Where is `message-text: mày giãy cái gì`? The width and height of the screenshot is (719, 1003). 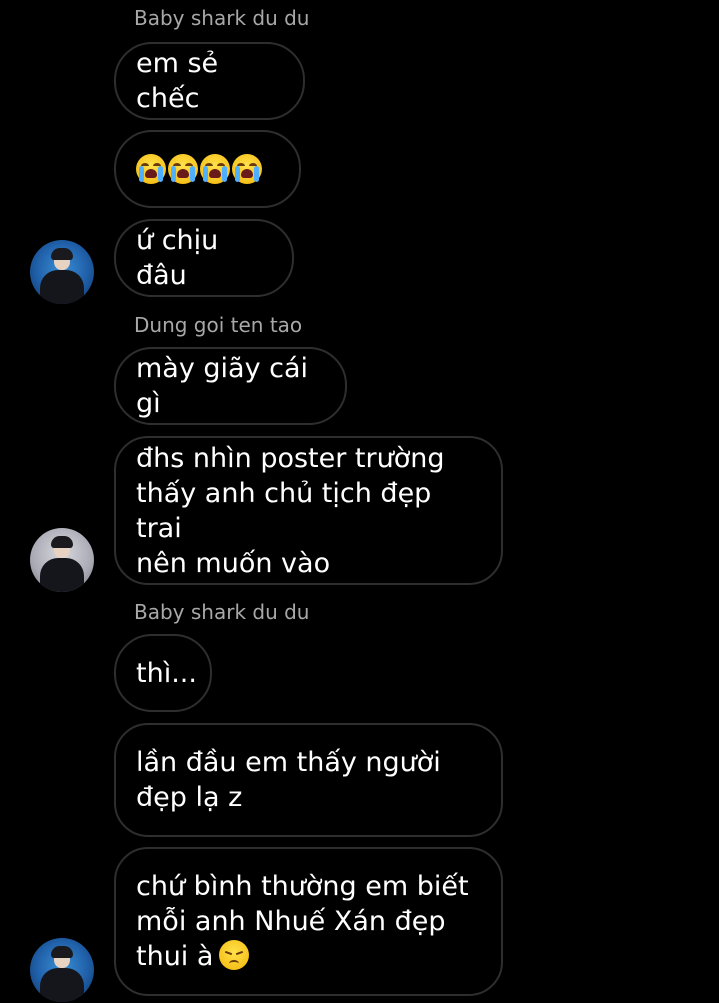 message-text: mày giãy cái gì is located at coordinates (222, 386).